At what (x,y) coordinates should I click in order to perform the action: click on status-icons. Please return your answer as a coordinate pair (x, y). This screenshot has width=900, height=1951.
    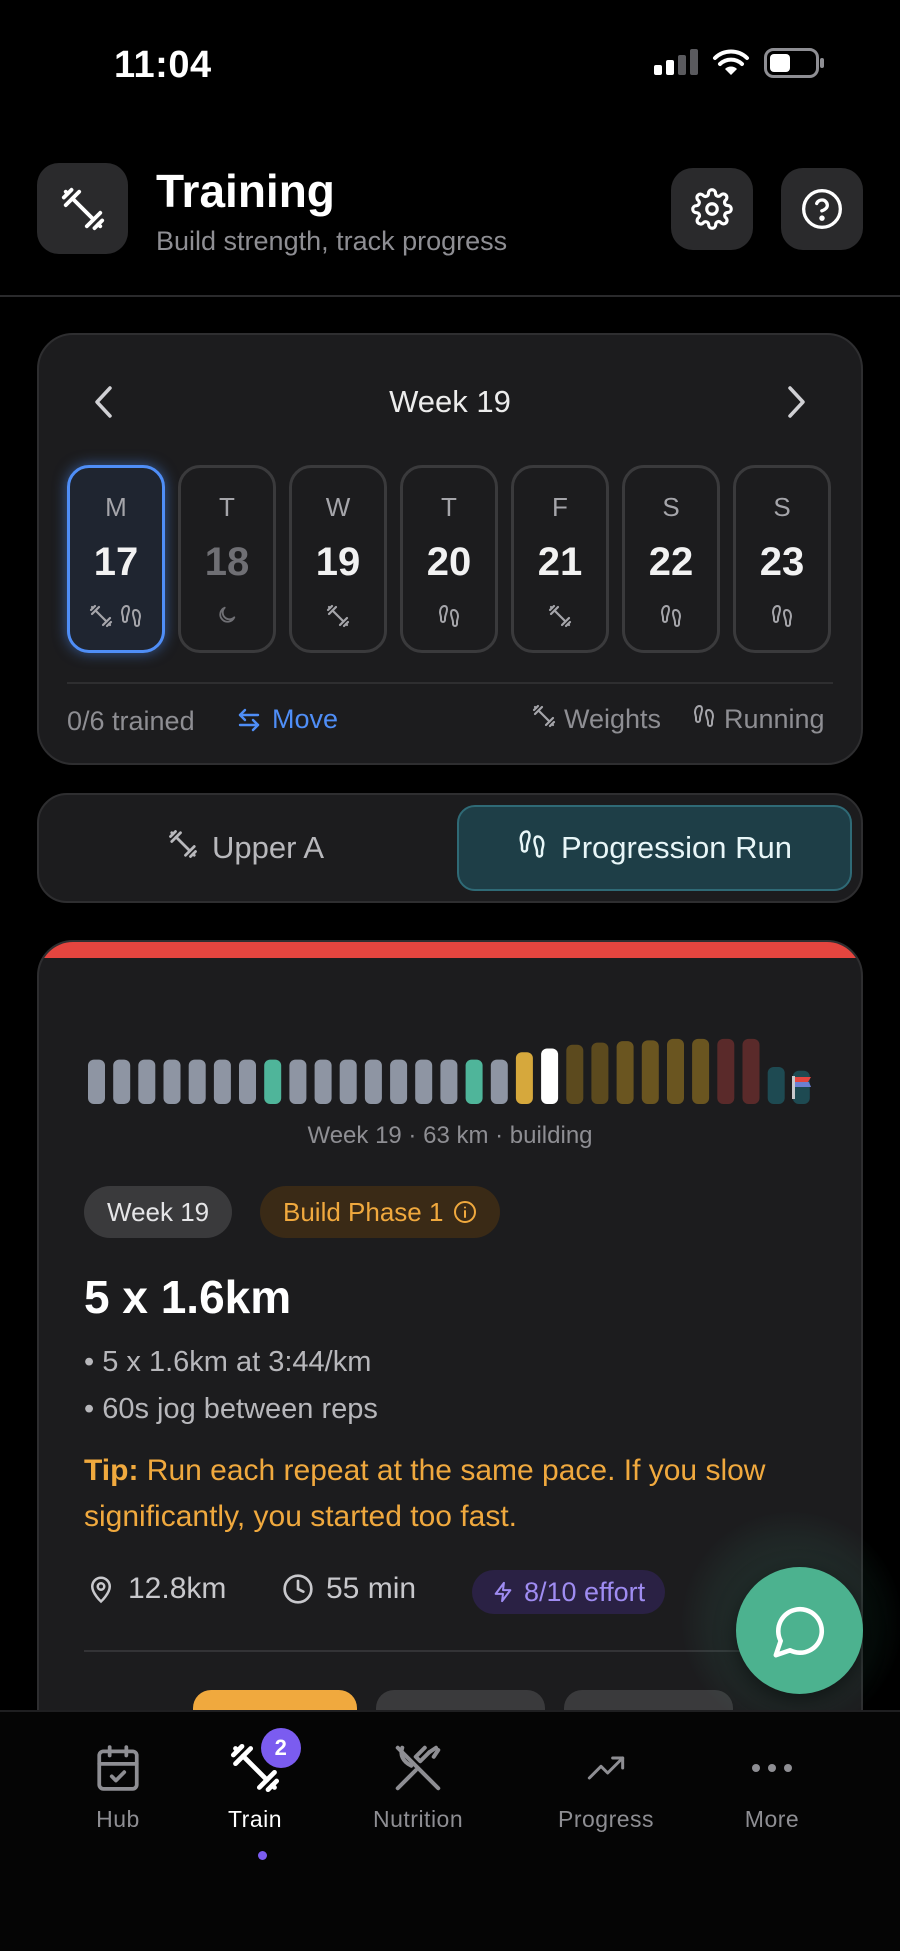
    Looking at the image, I should click on (740, 63).